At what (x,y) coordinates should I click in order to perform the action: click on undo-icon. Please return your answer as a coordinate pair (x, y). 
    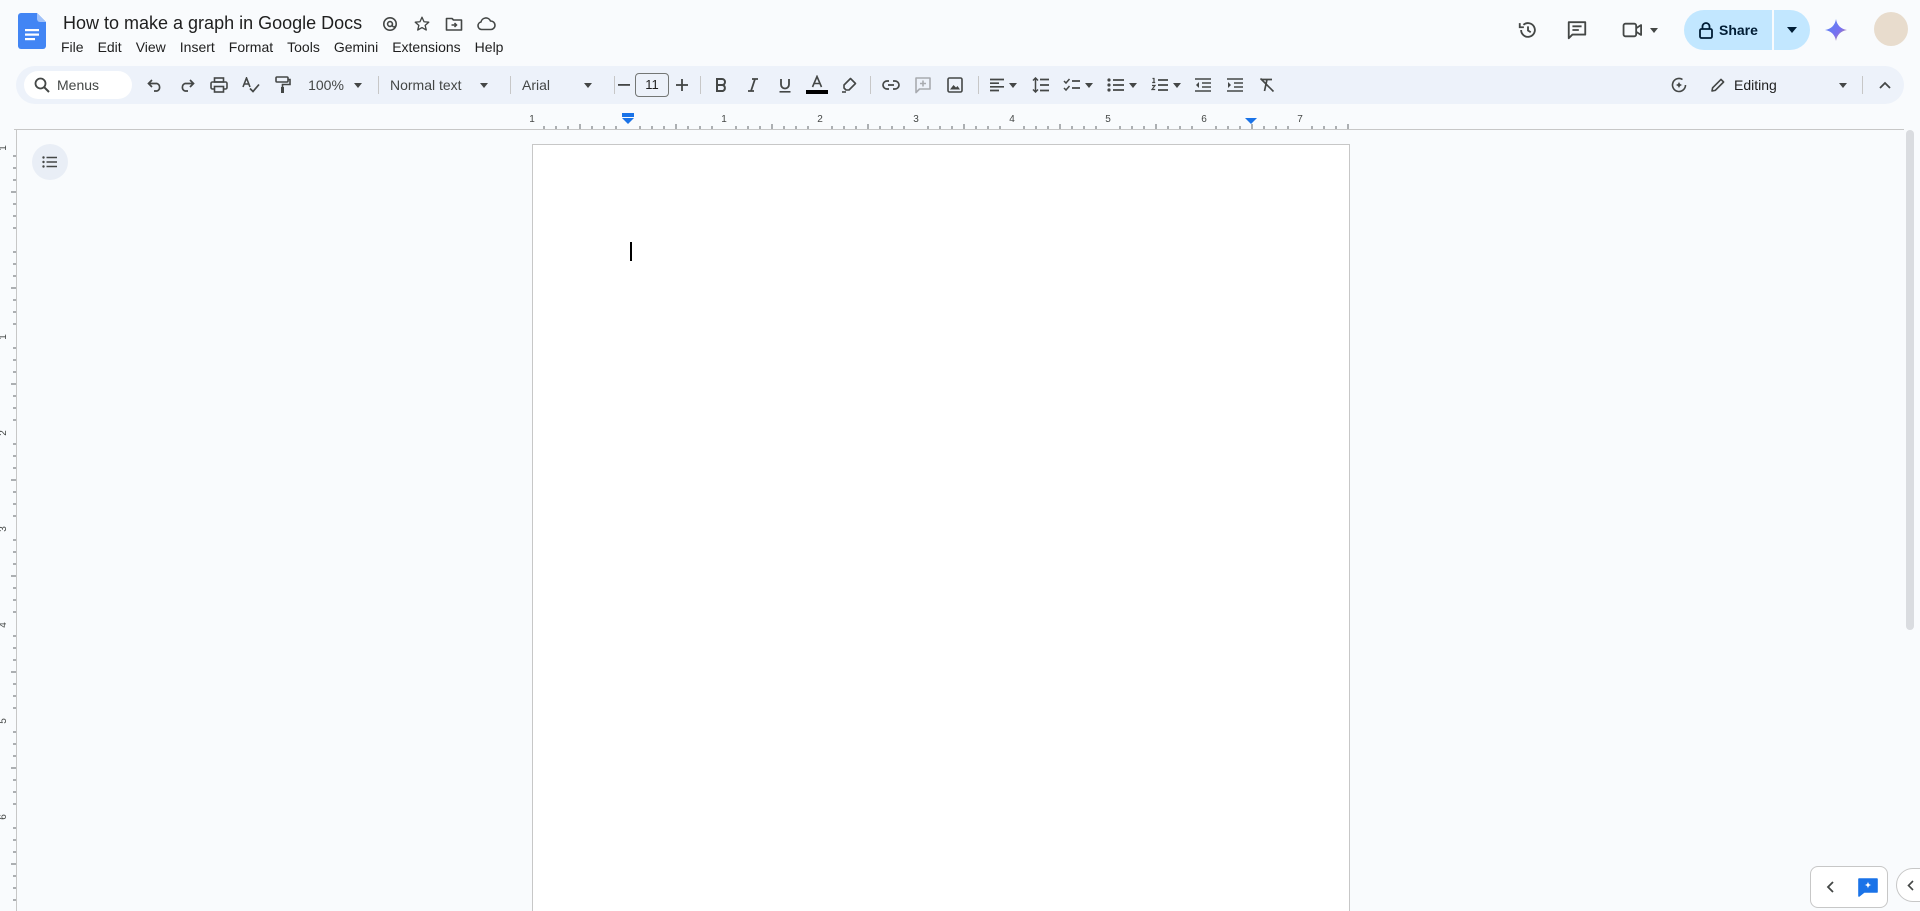
    Looking at the image, I should click on (155, 85).